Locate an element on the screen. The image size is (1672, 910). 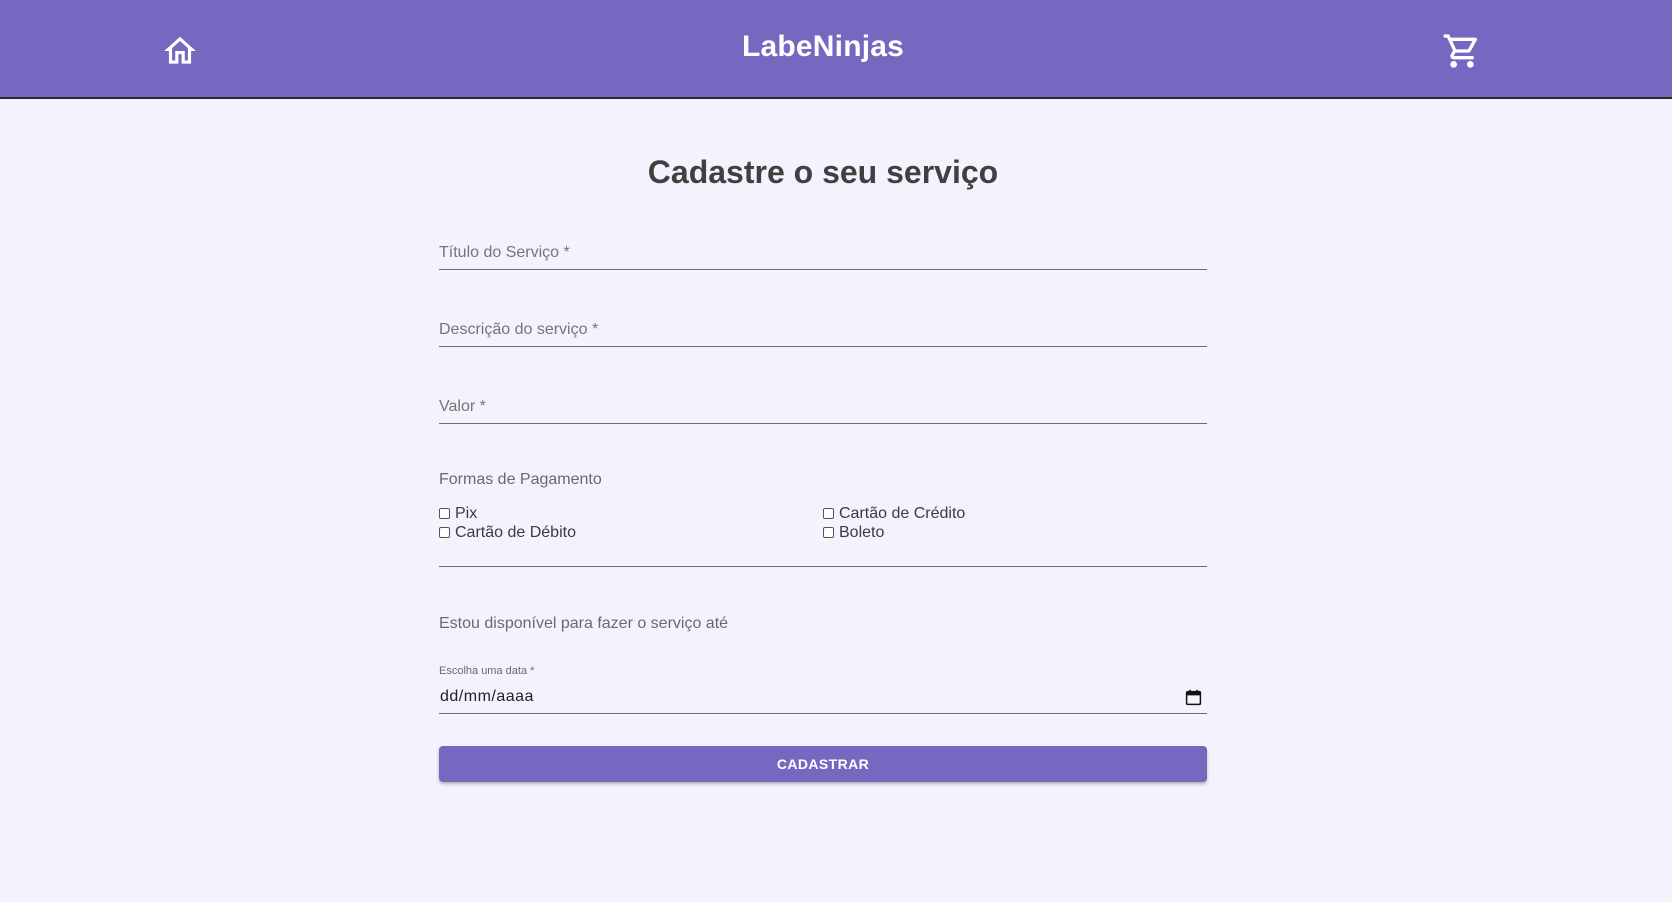
checkbox-label: Pix is located at coordinates (466, 513).